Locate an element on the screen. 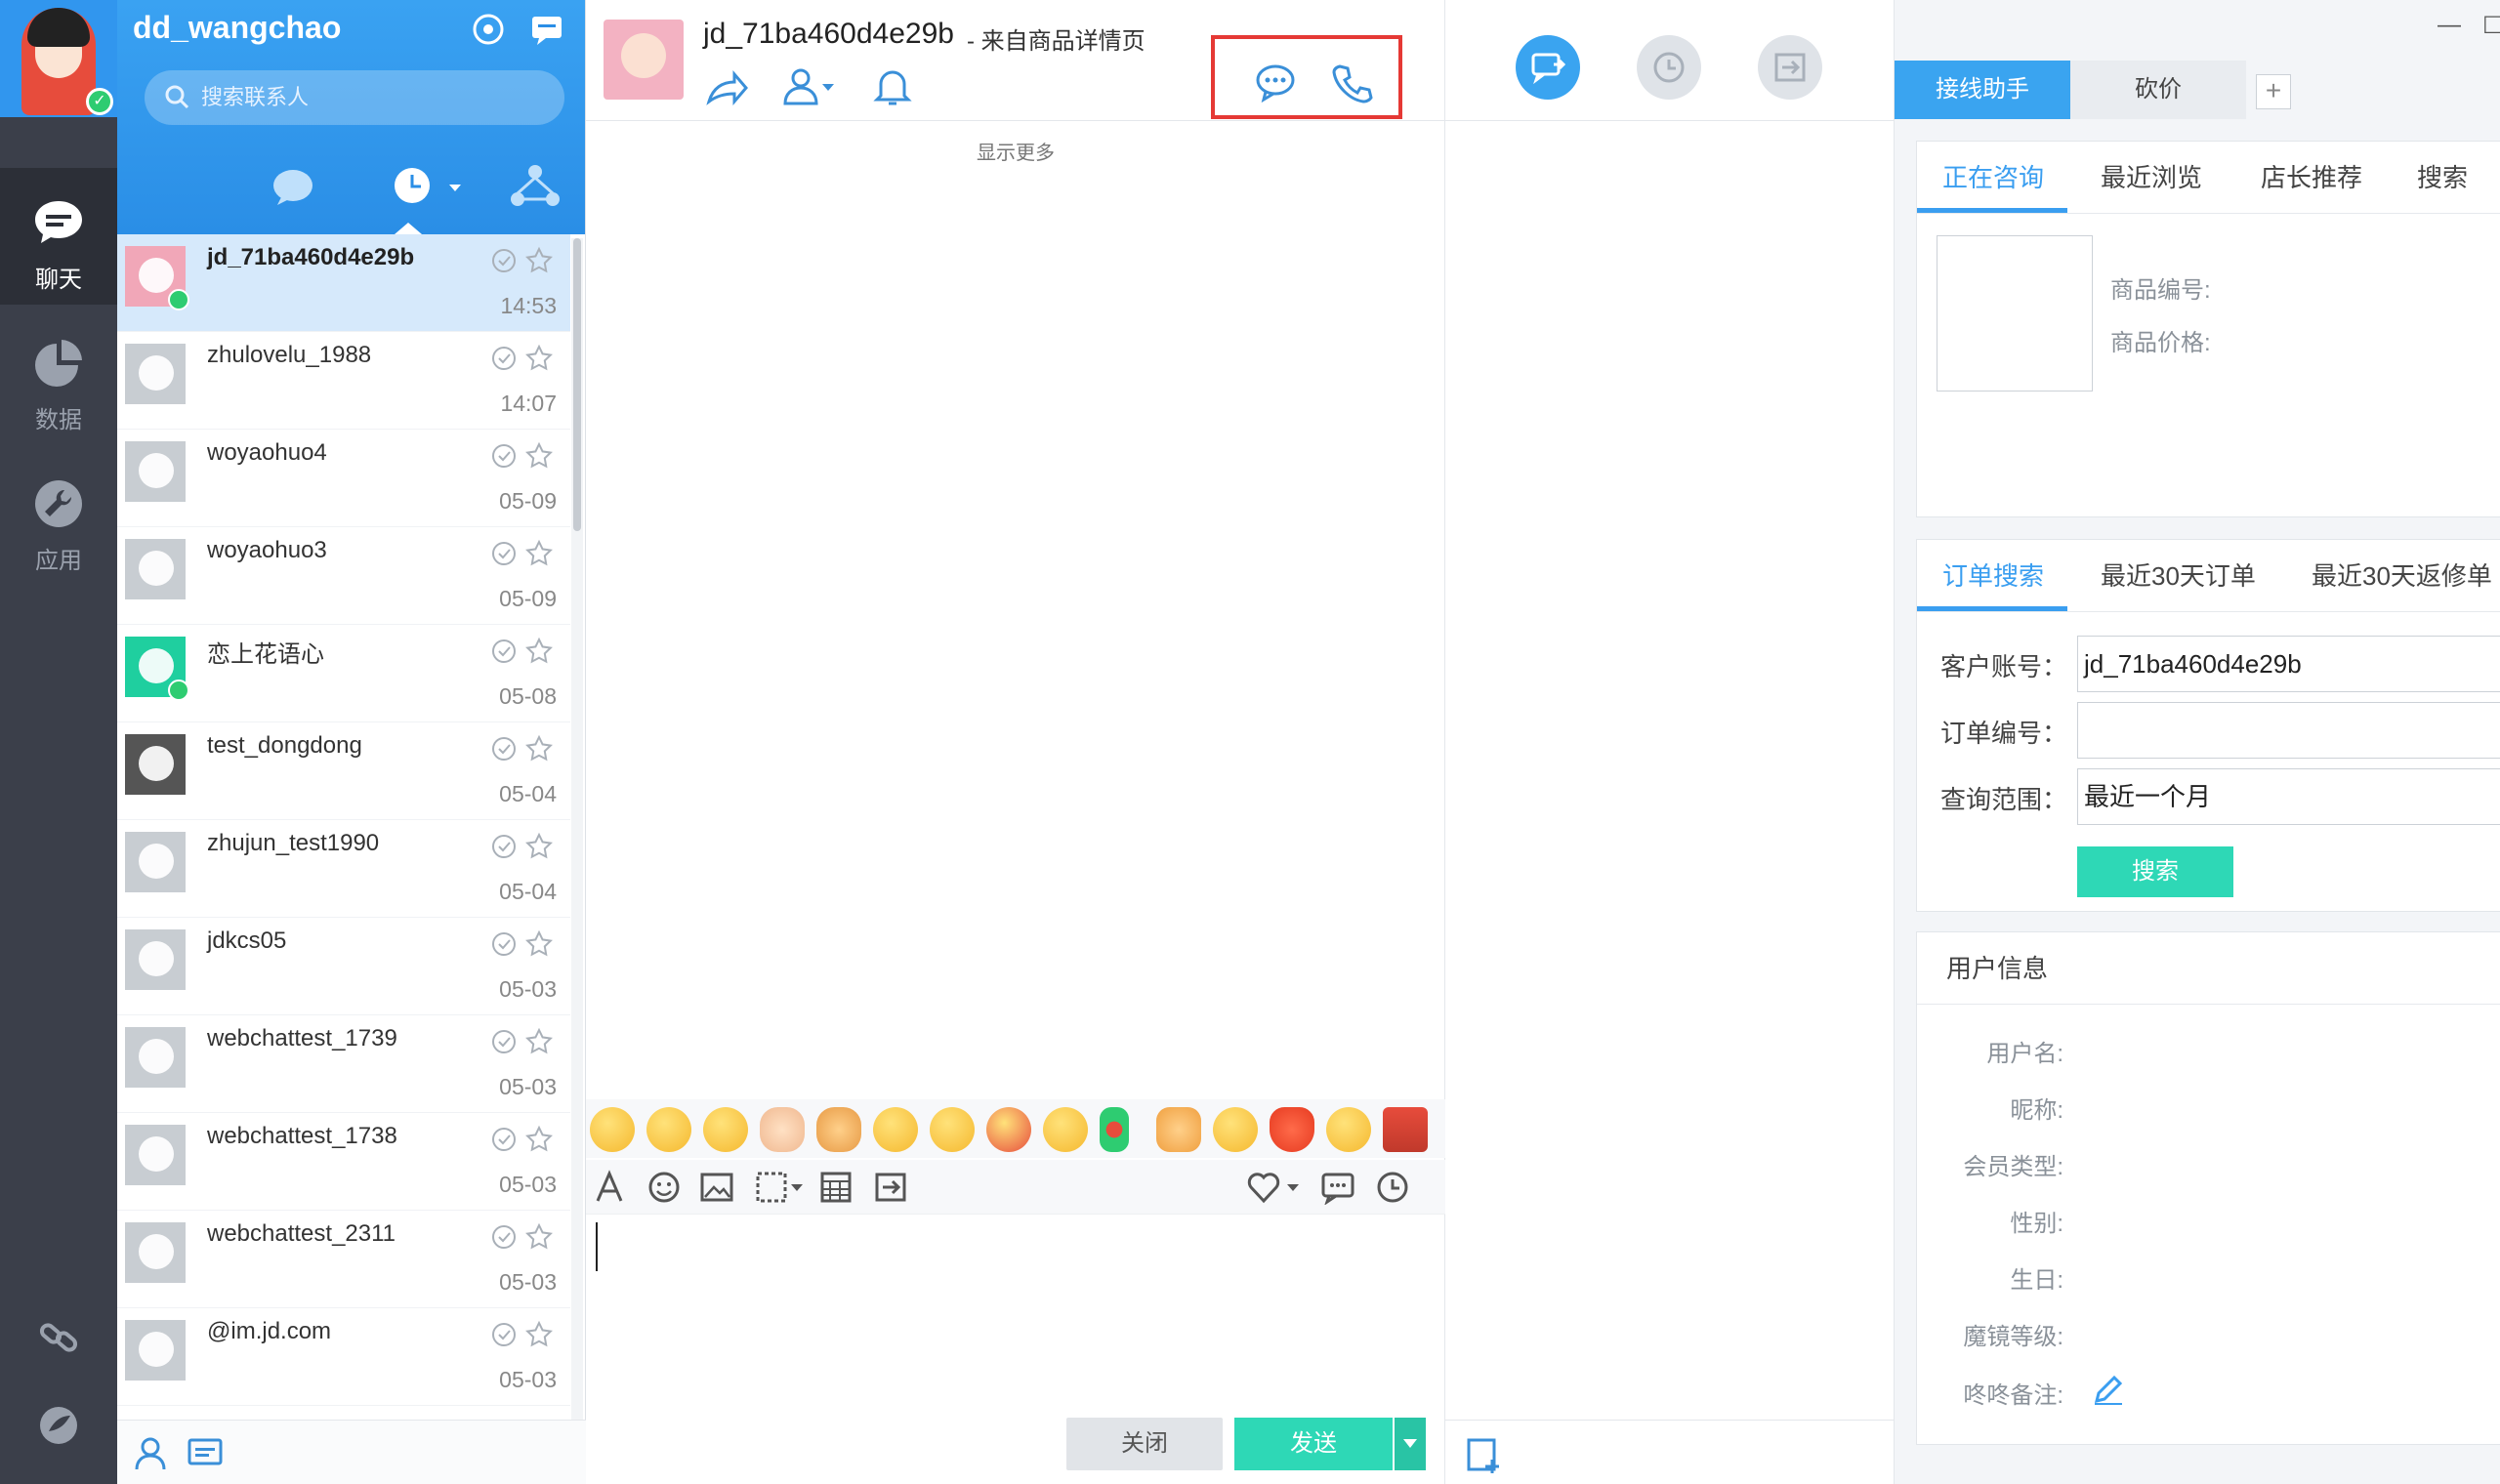 The height and width of the screenshot is (1484, 2500). contact-row: webchattest_2311 05-03 is located at coordinates (343, 1260).